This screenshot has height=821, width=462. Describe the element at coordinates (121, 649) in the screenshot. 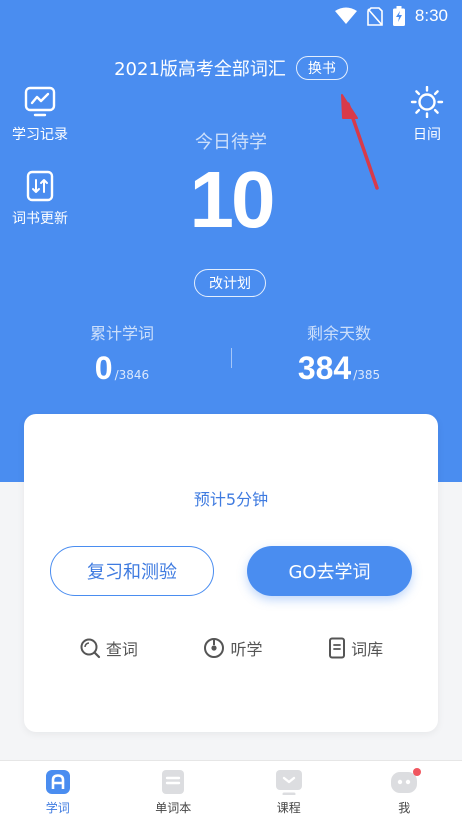

I see `lookup-word-label: 查词` at that location.